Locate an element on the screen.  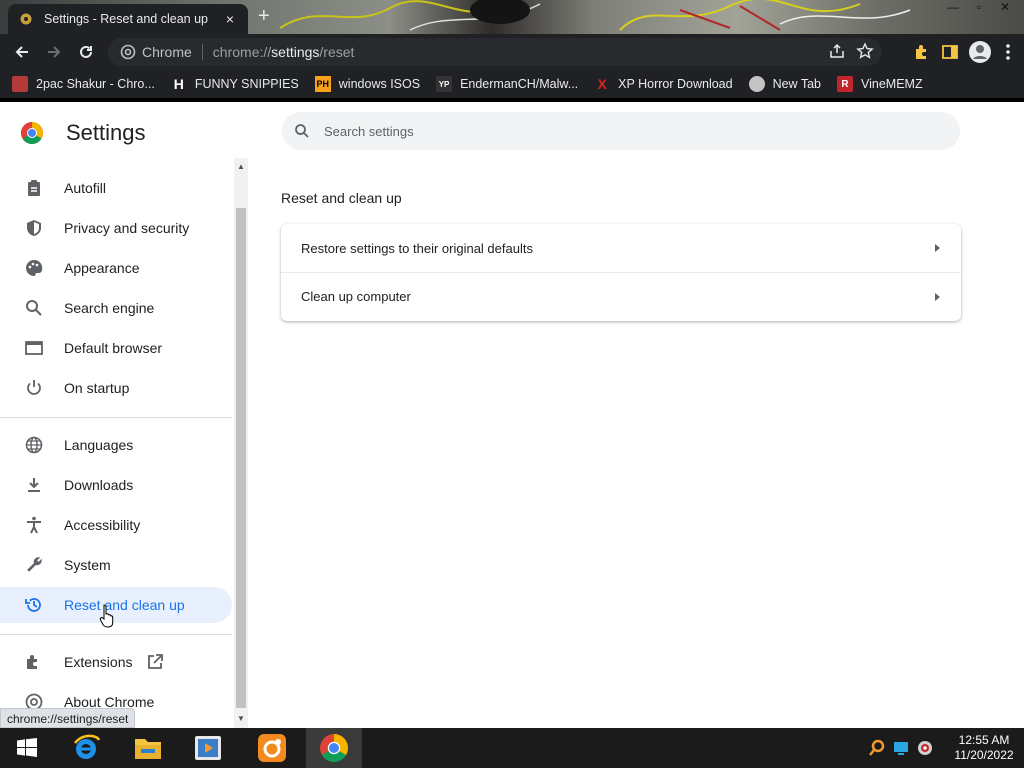
sidebar-item-autofill: Autofill is located at coordinates (116, 188).